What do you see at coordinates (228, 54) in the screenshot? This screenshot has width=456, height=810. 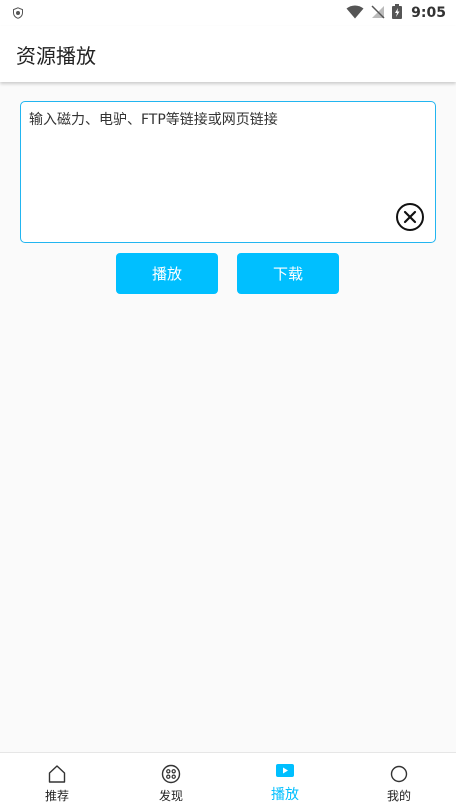 I see `app-bar: 资源播放` at bounding box center [228, 54].